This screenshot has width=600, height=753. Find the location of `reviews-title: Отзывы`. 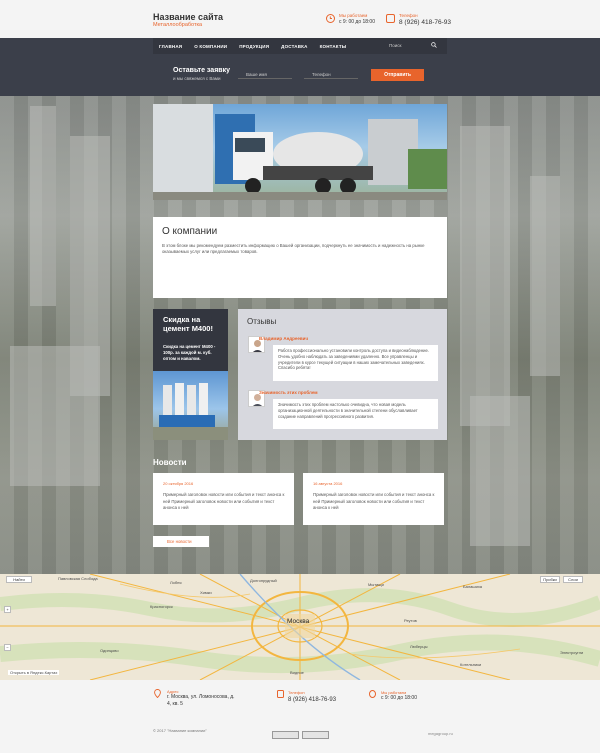

reviews-title: Отзывы is located at coordinates (262, 321).